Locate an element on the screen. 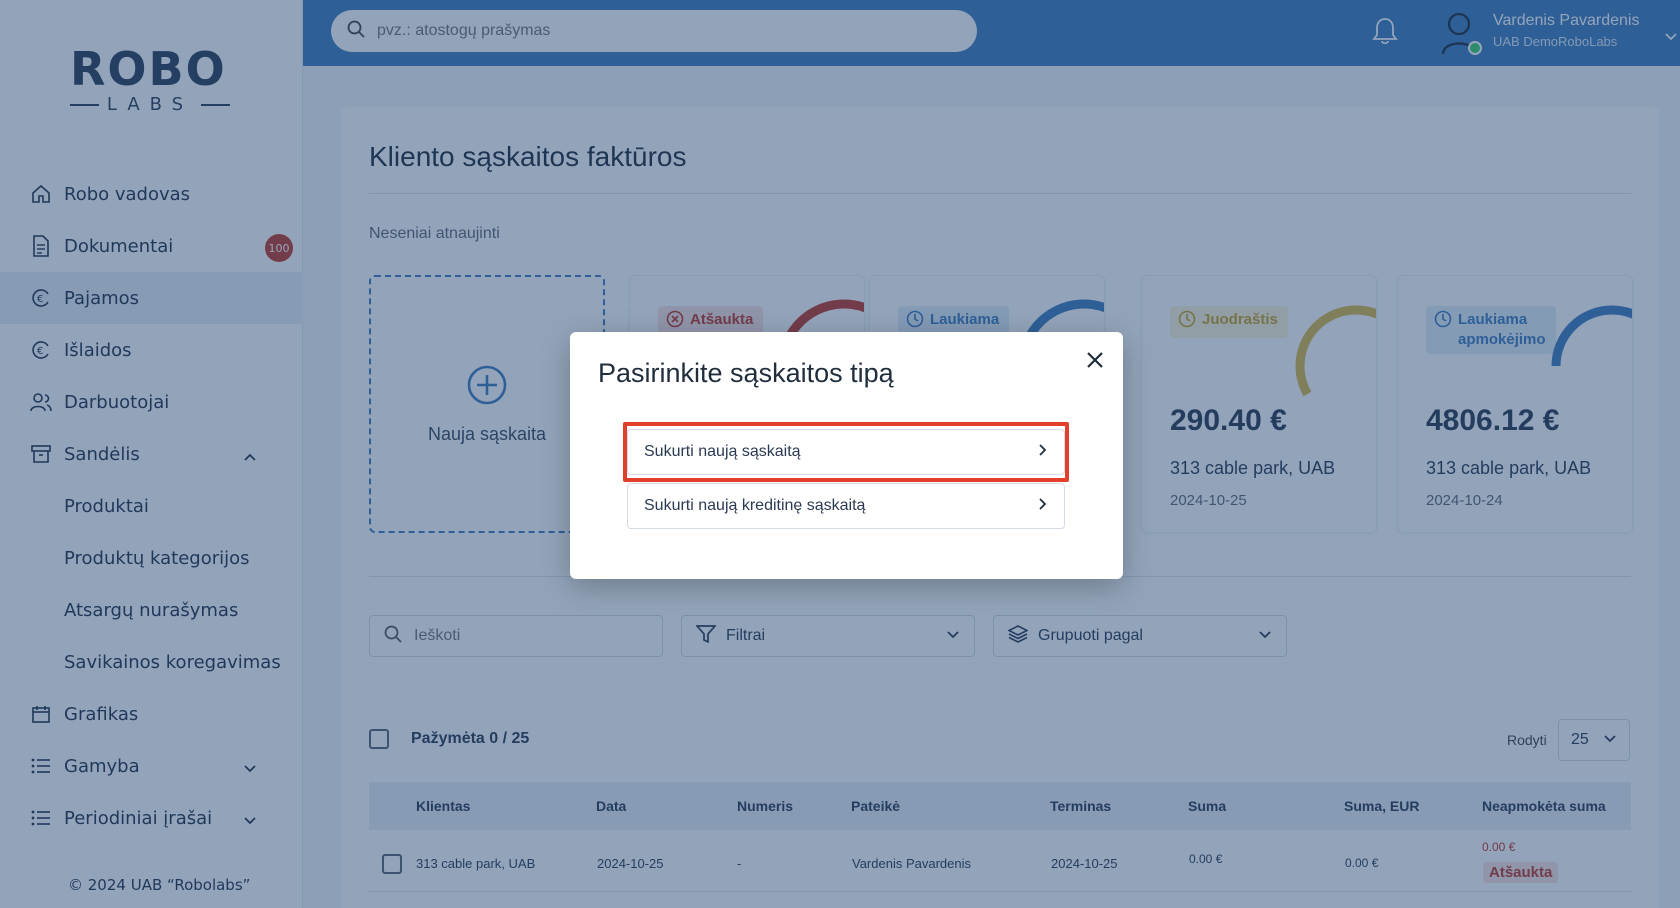 The height and width of the screenshot is (908, 1680). close-icon is located at coordinates (1095, 362).